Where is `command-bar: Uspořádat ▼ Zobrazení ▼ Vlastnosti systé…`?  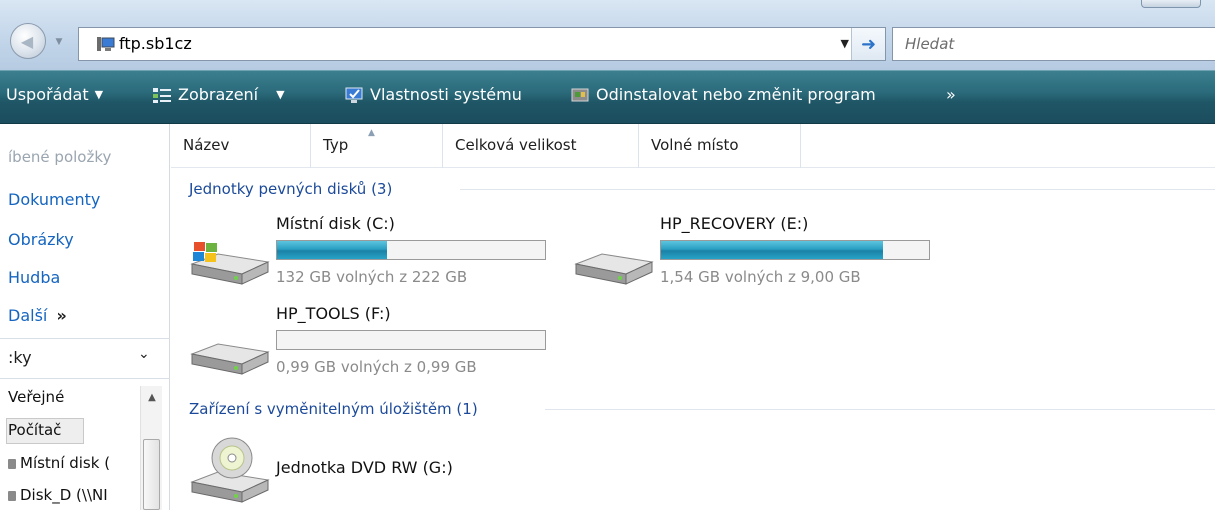
command-bar: Uspořádat ▼ Zobrazení ▼ Vlastnosti systé… is located at coordinates (607, 97).